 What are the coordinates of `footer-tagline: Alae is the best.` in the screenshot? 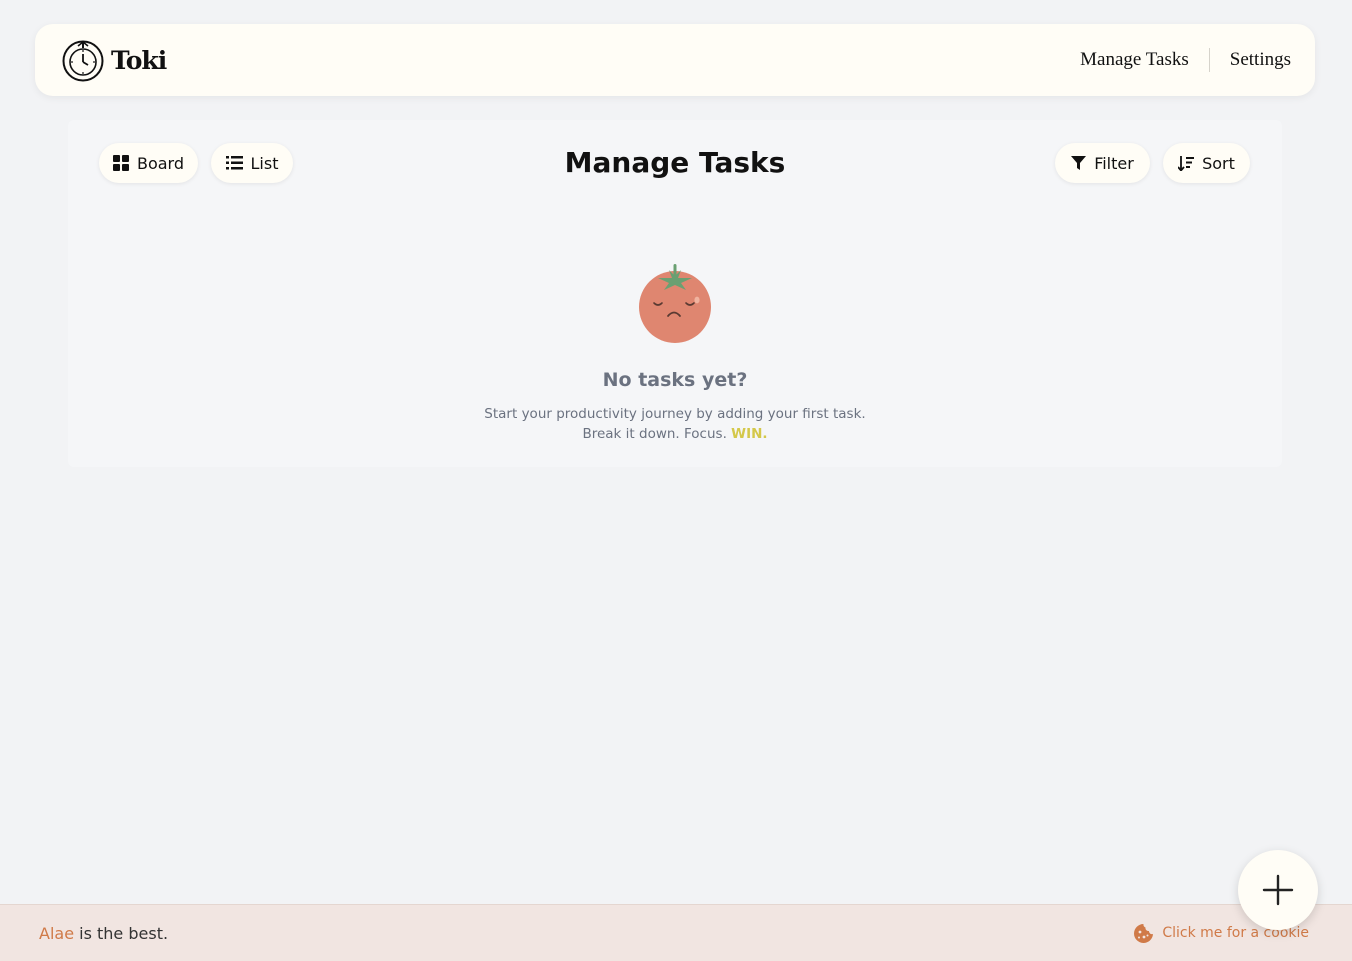 It's located at (103, 933).